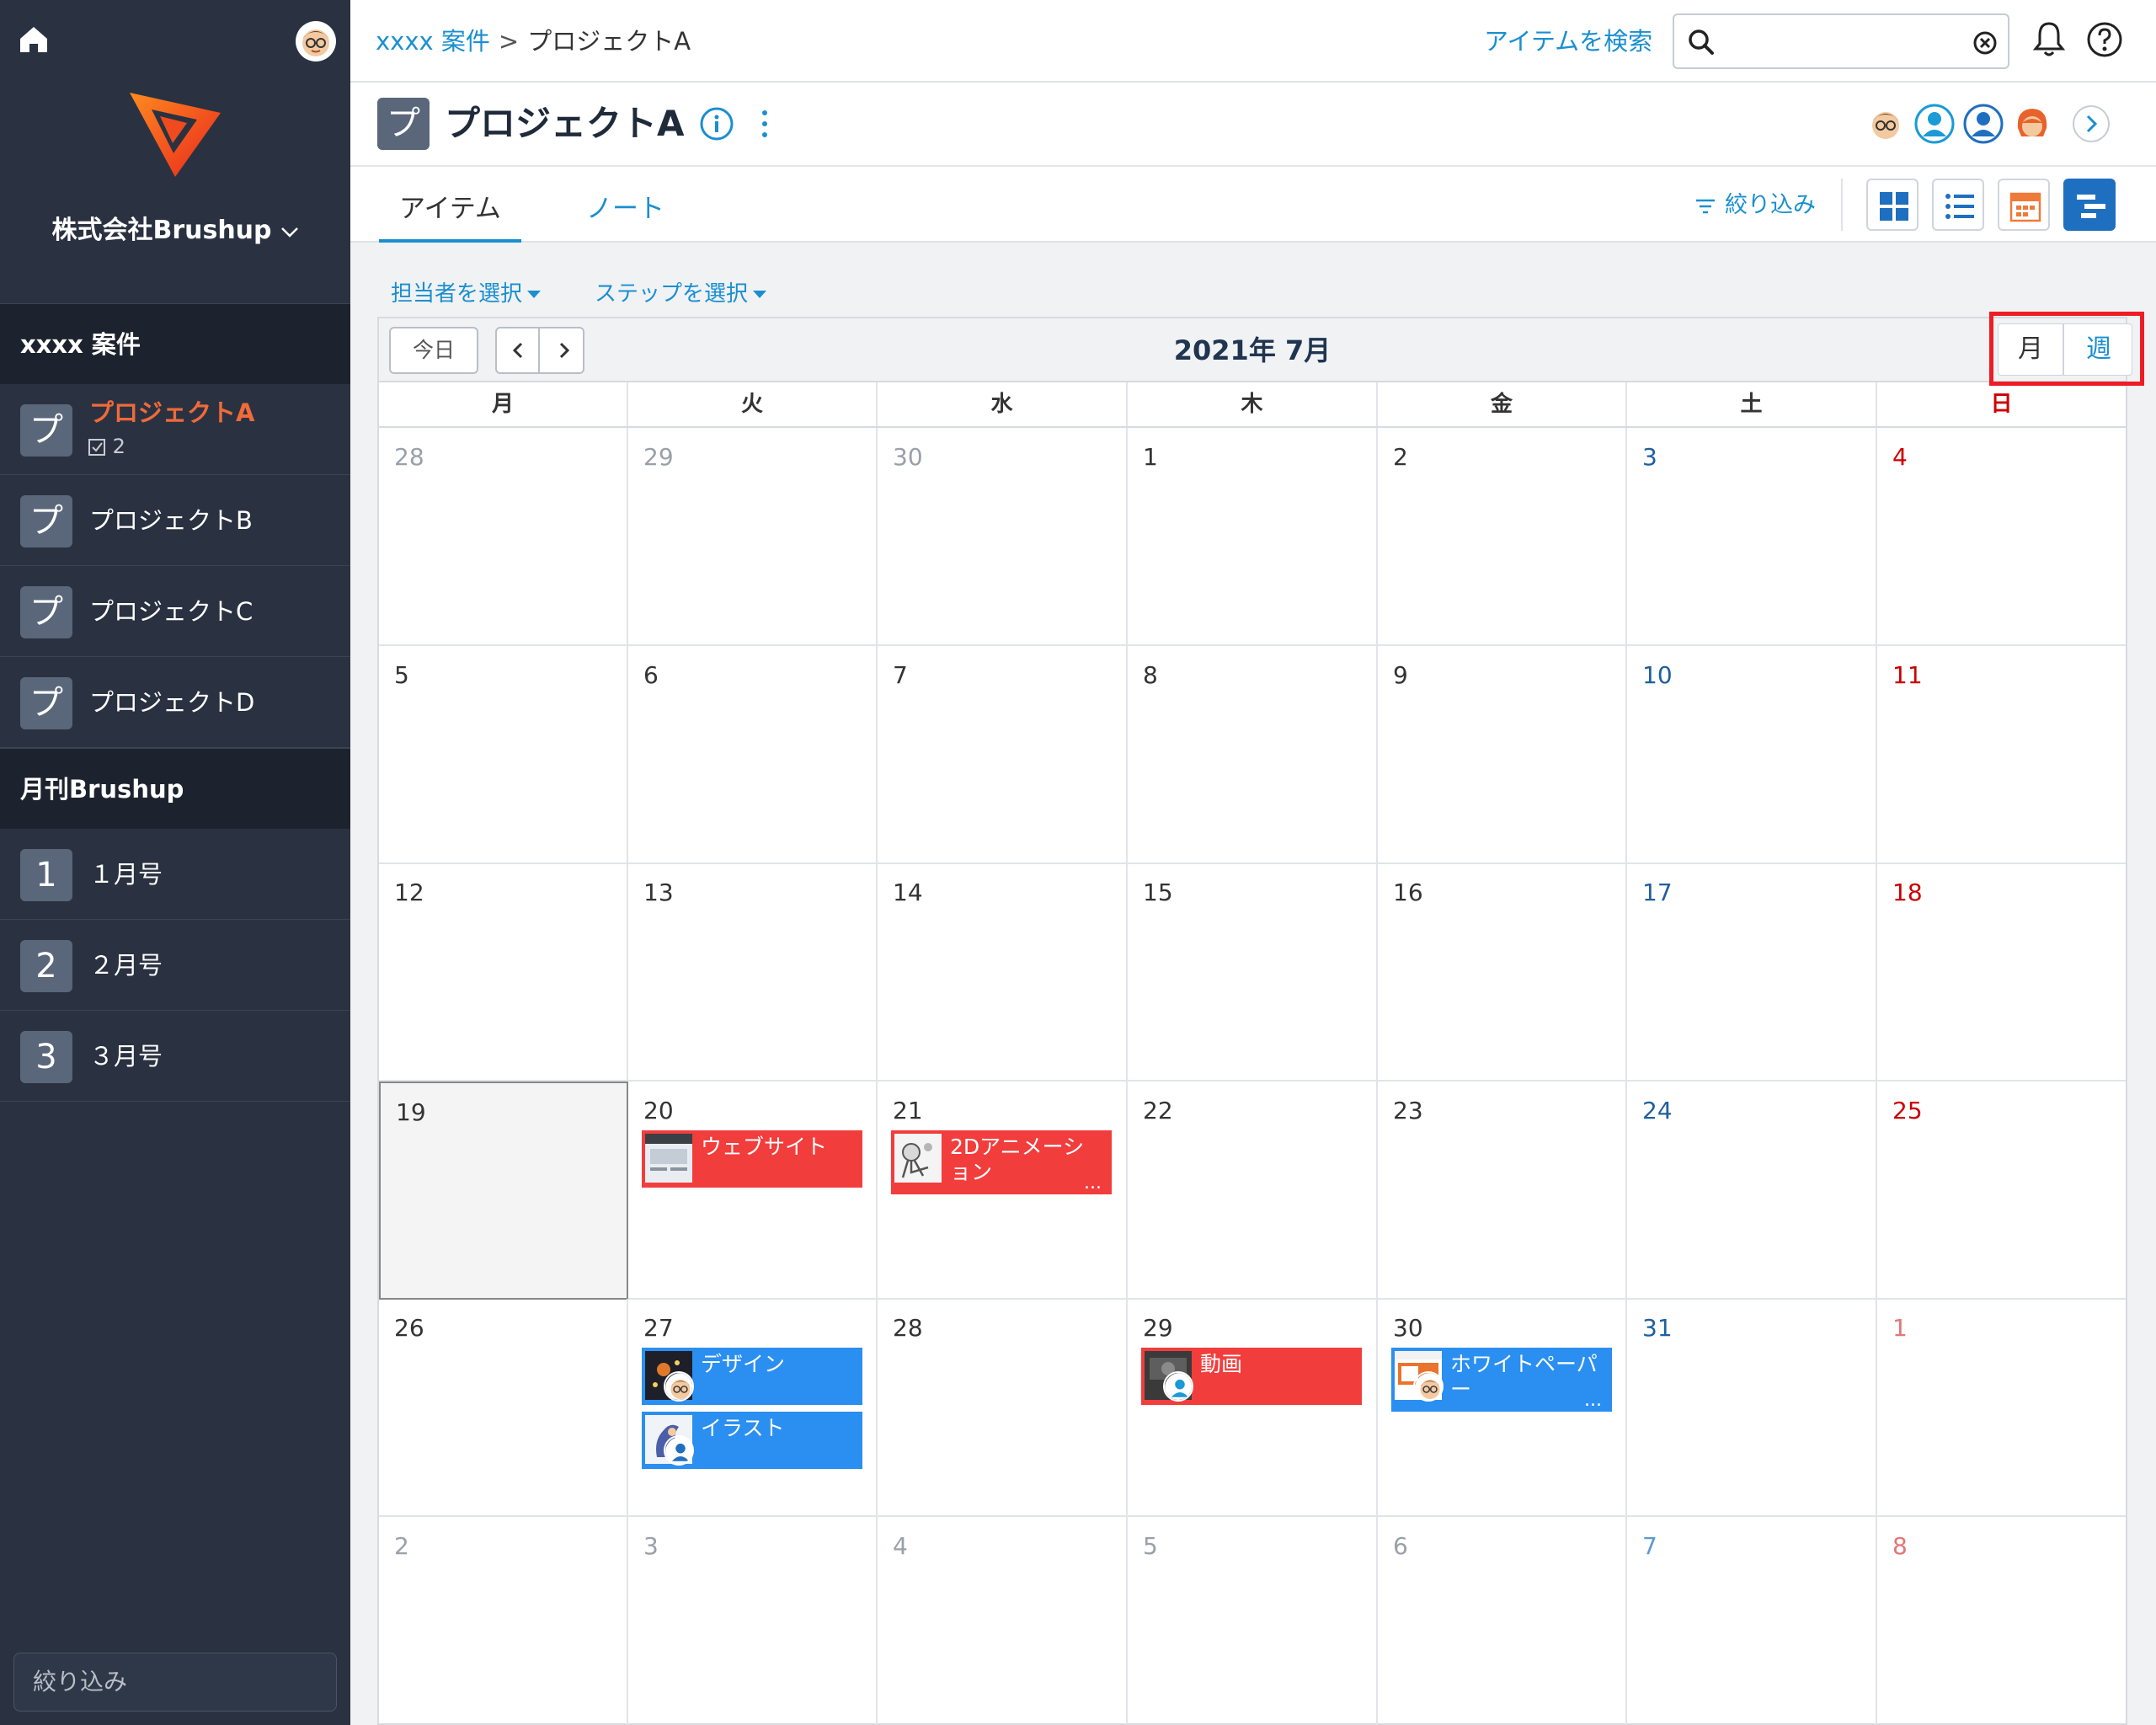 The height and width of the screenshot is (1725, 2156). What do you see at coordinates (175, 1682) in the screenshot?
I see `sidebar-filter-input: 絞り込み` at bounding box center [175, 1682].